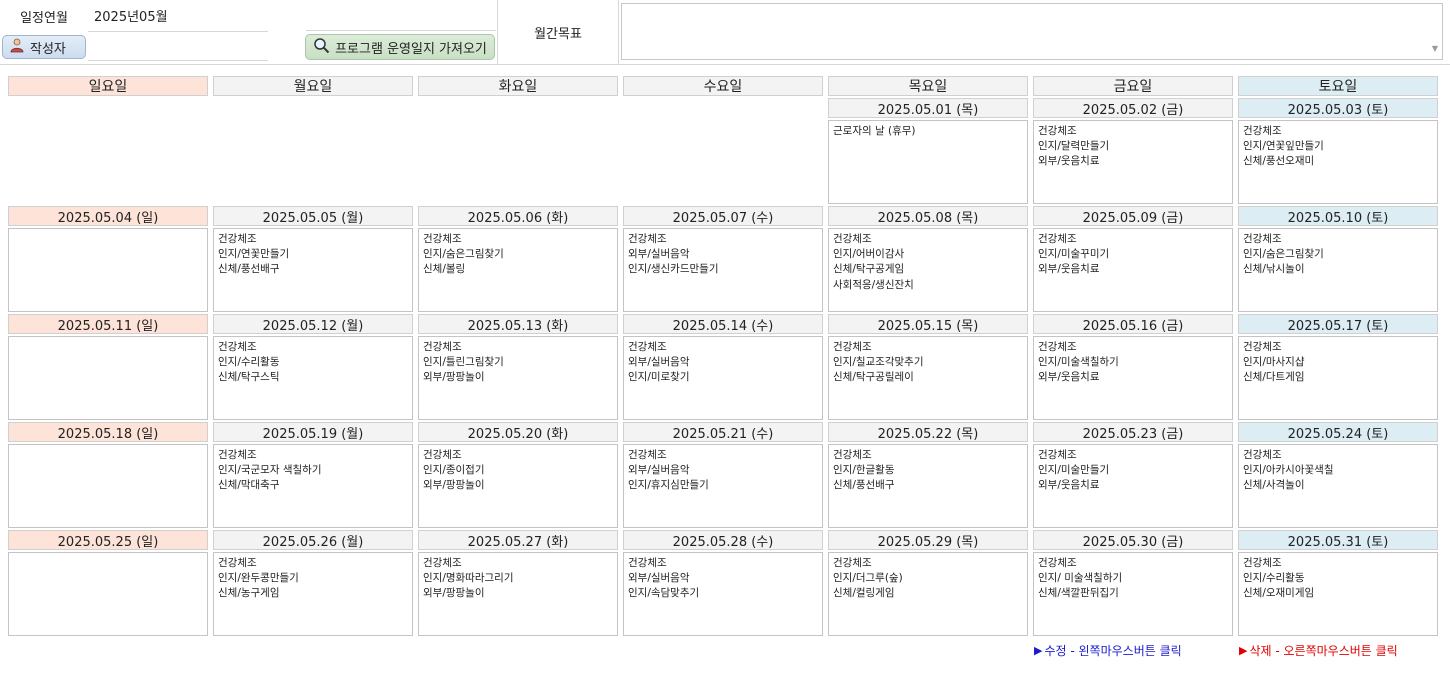  What do you see at coordinates (108, 216) in the screenshot?
I see `date-header: 2025.05.04 (일)` at bounding box center [108, 216].